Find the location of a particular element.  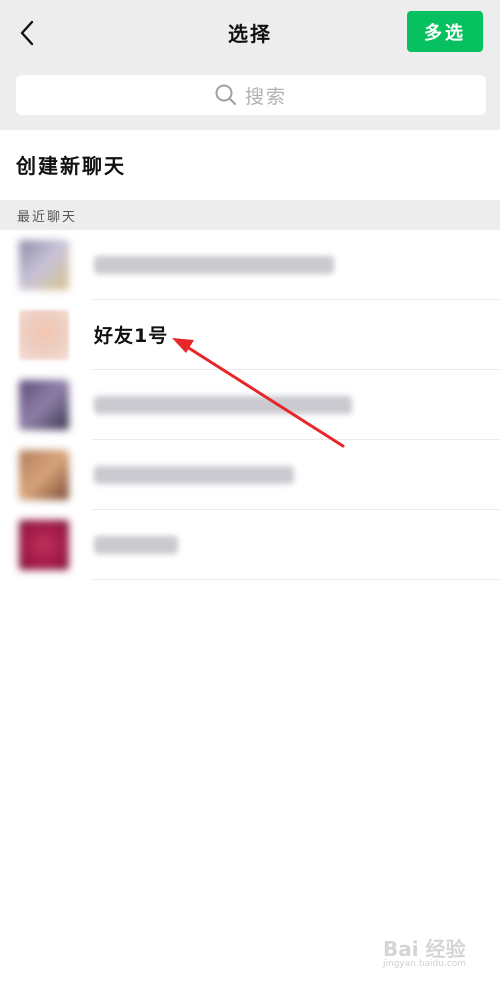

baidu-jingyan-watermark: Bai 经验 jingyan.baidu.com is located at coordinates (433, 949).